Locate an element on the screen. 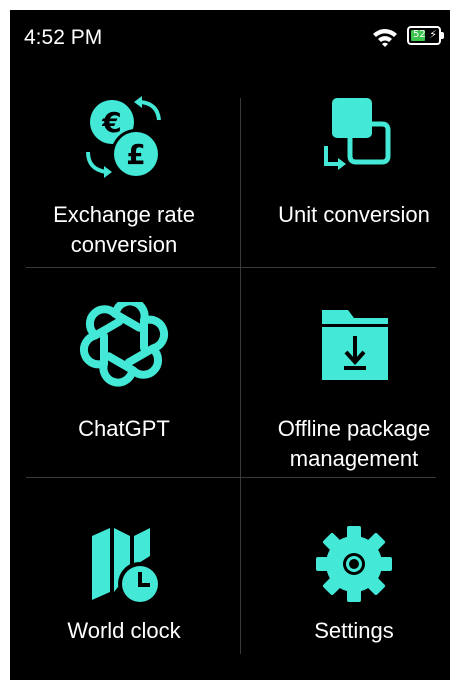 This screenshot has height=691, width=460. tile-offline-package-management: Offline package management is located at coordinates (352, 387).